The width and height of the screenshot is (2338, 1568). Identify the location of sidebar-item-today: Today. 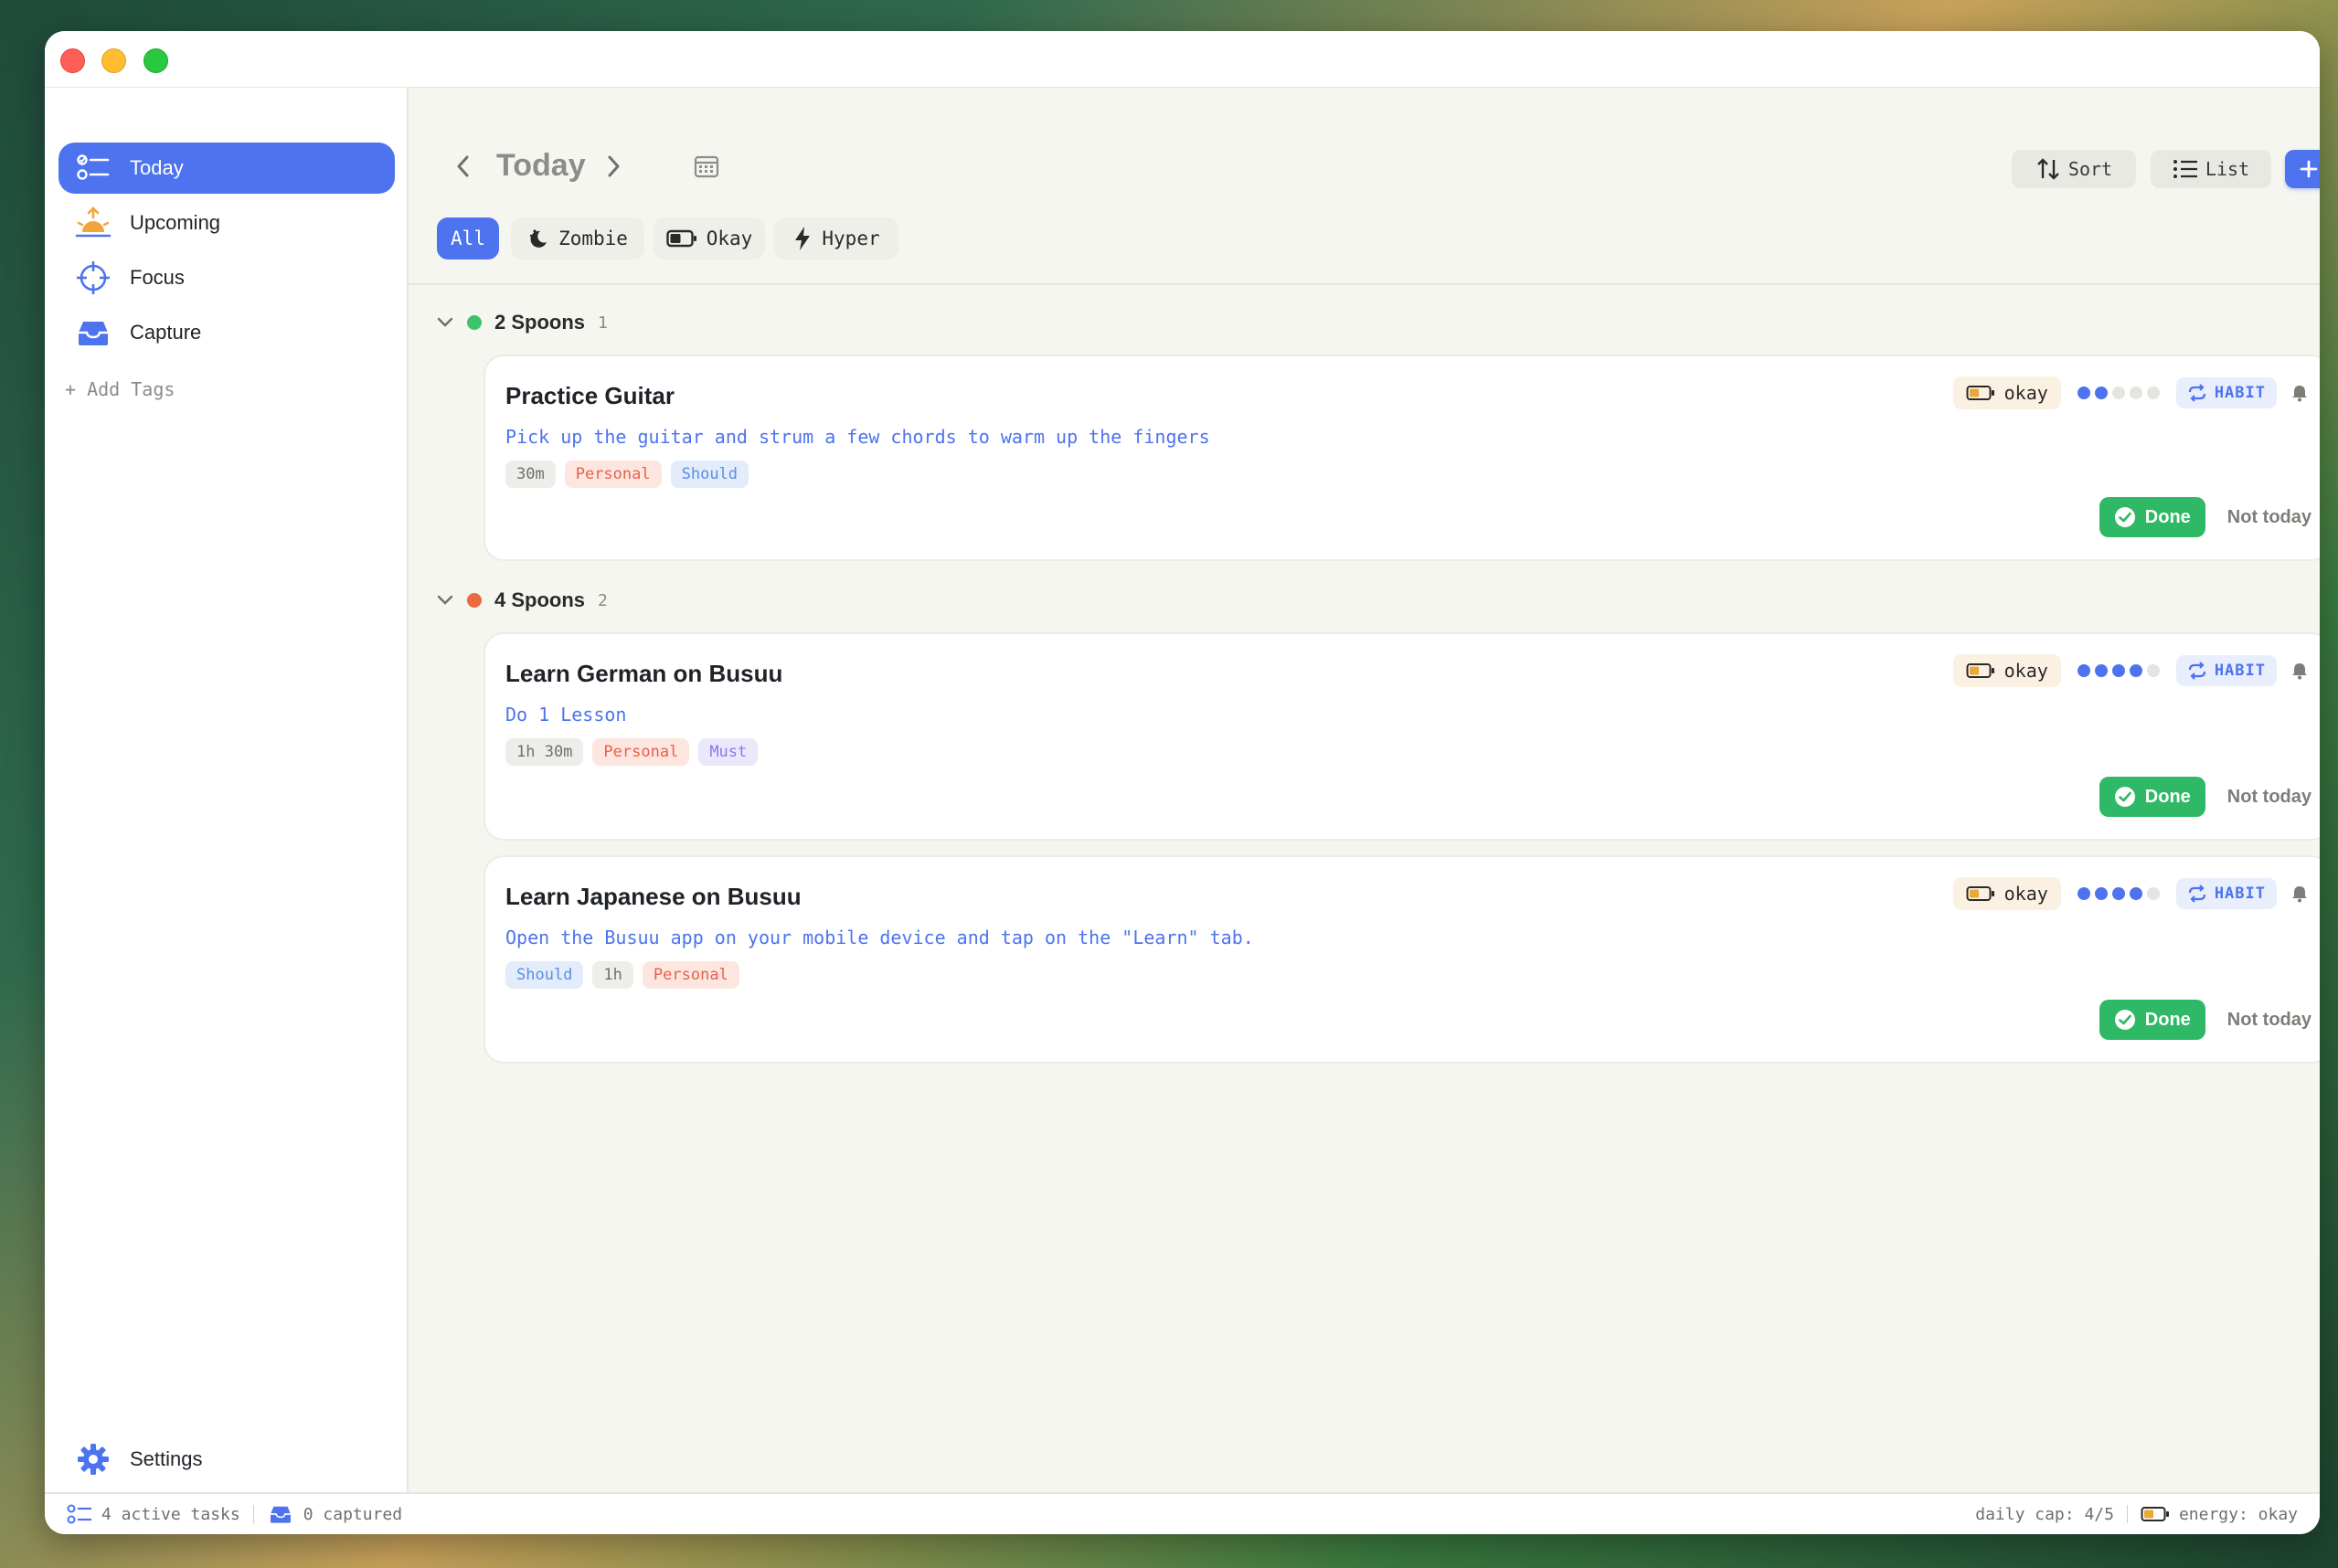
(226, 168).